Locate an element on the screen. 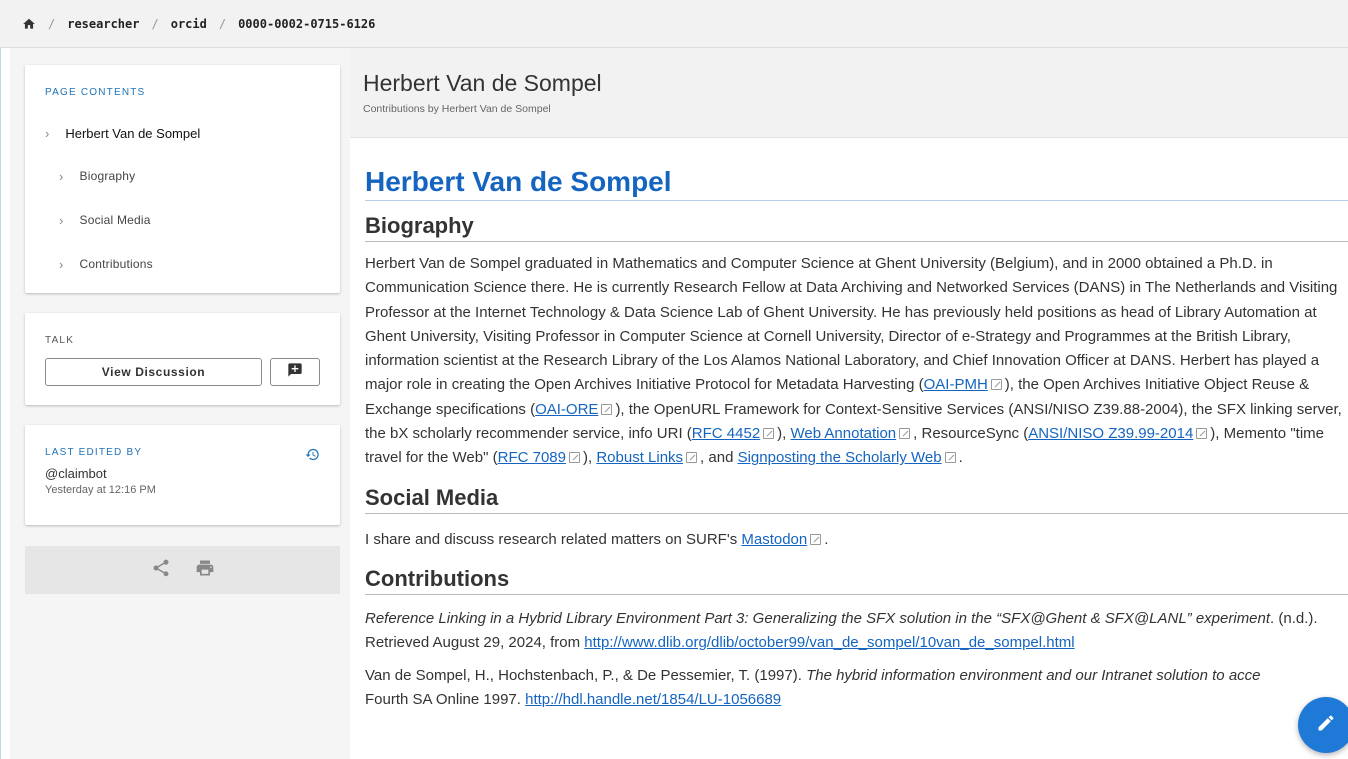 Image resolution: width=1348 pixels, height=759 pixels. pencil-icon is located at coordinates (1326, 725).